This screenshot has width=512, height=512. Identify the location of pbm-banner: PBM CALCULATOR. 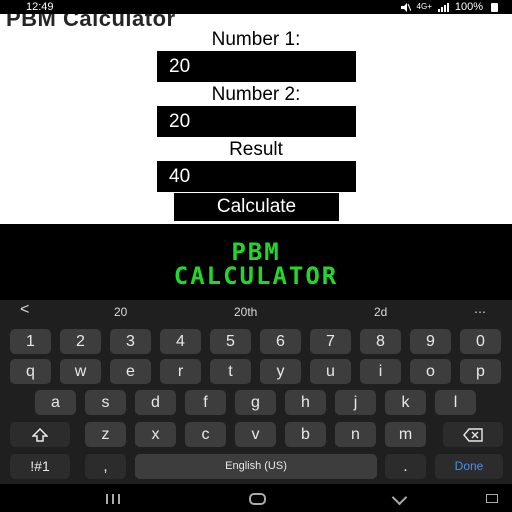
(256, 262).